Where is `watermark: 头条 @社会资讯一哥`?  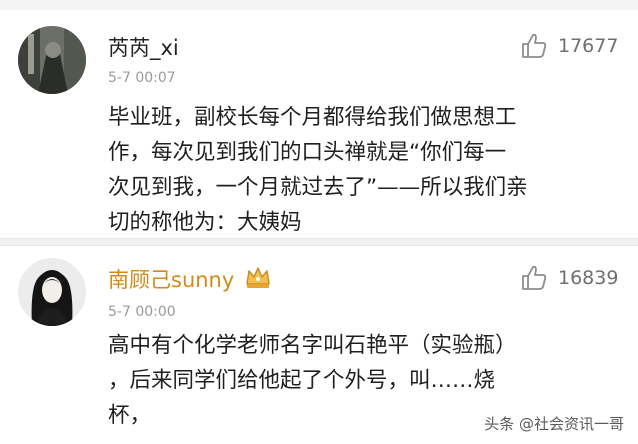 watermark: 头条 @社会资讯一哥 is located at coordinates (554, 424).